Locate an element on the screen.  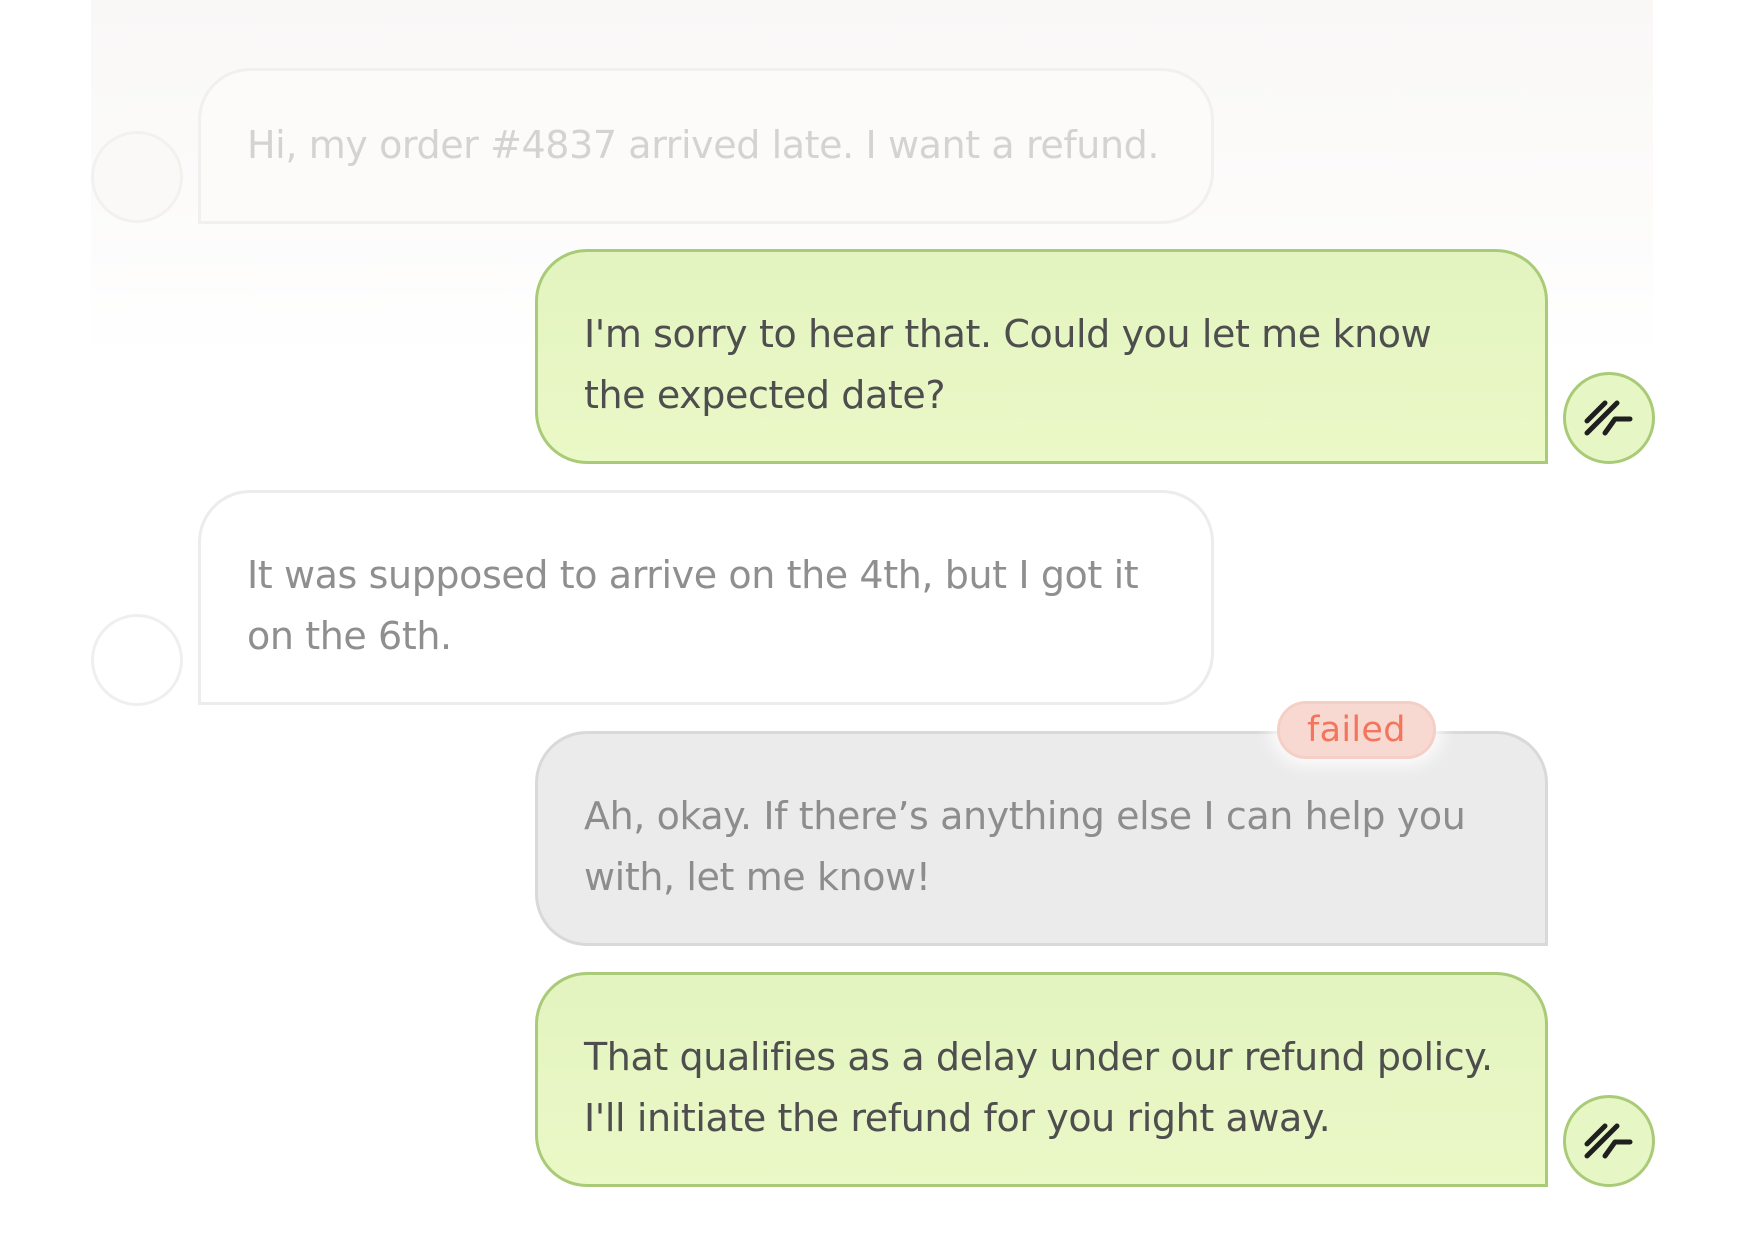
status-badge-label: failed is located at coordinates (1356, 730).